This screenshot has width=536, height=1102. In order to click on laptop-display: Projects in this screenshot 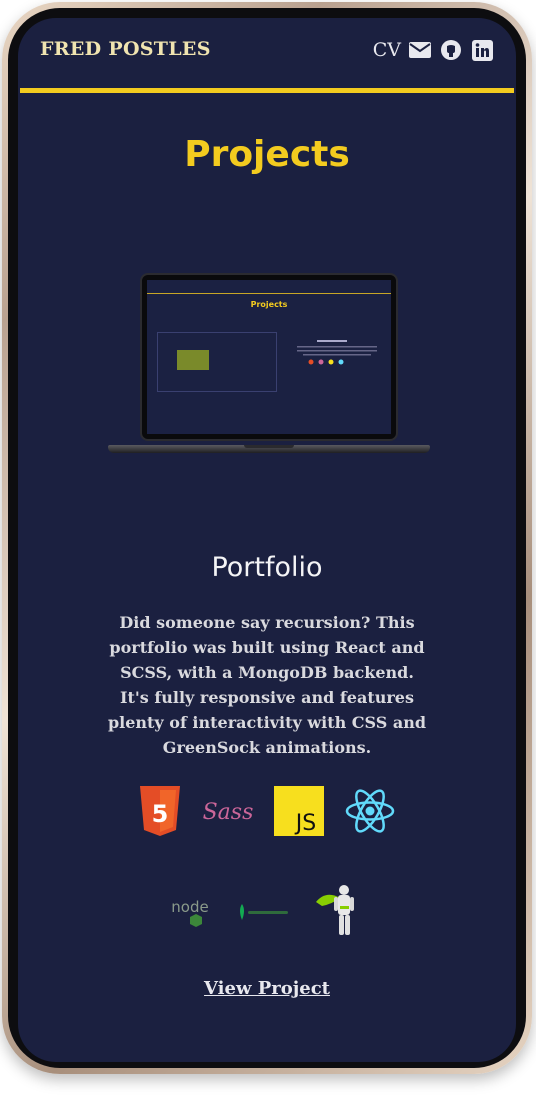, I will do `click(269, 357)`.